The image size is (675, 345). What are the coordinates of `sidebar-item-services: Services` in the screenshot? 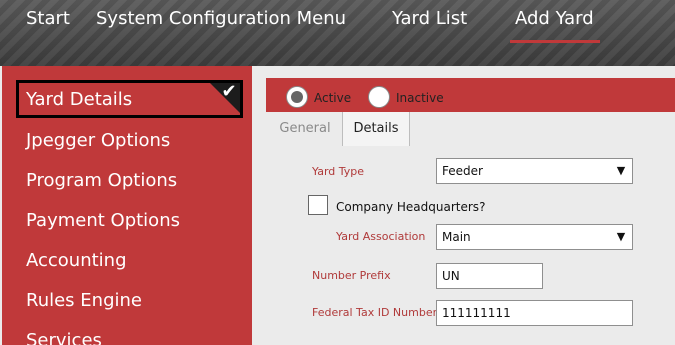 It's located at (64, 336).